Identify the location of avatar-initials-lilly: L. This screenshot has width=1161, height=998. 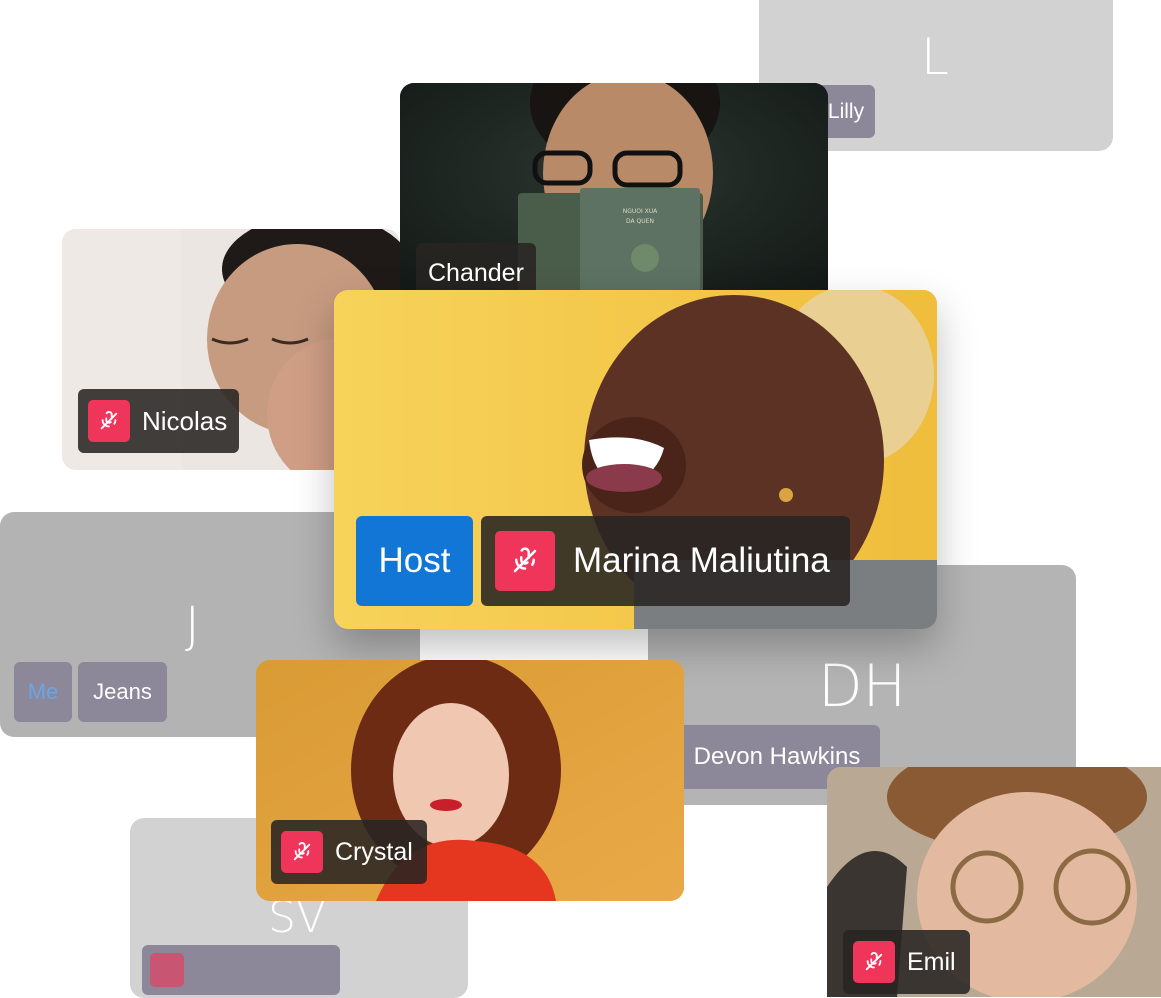
(935, 57).